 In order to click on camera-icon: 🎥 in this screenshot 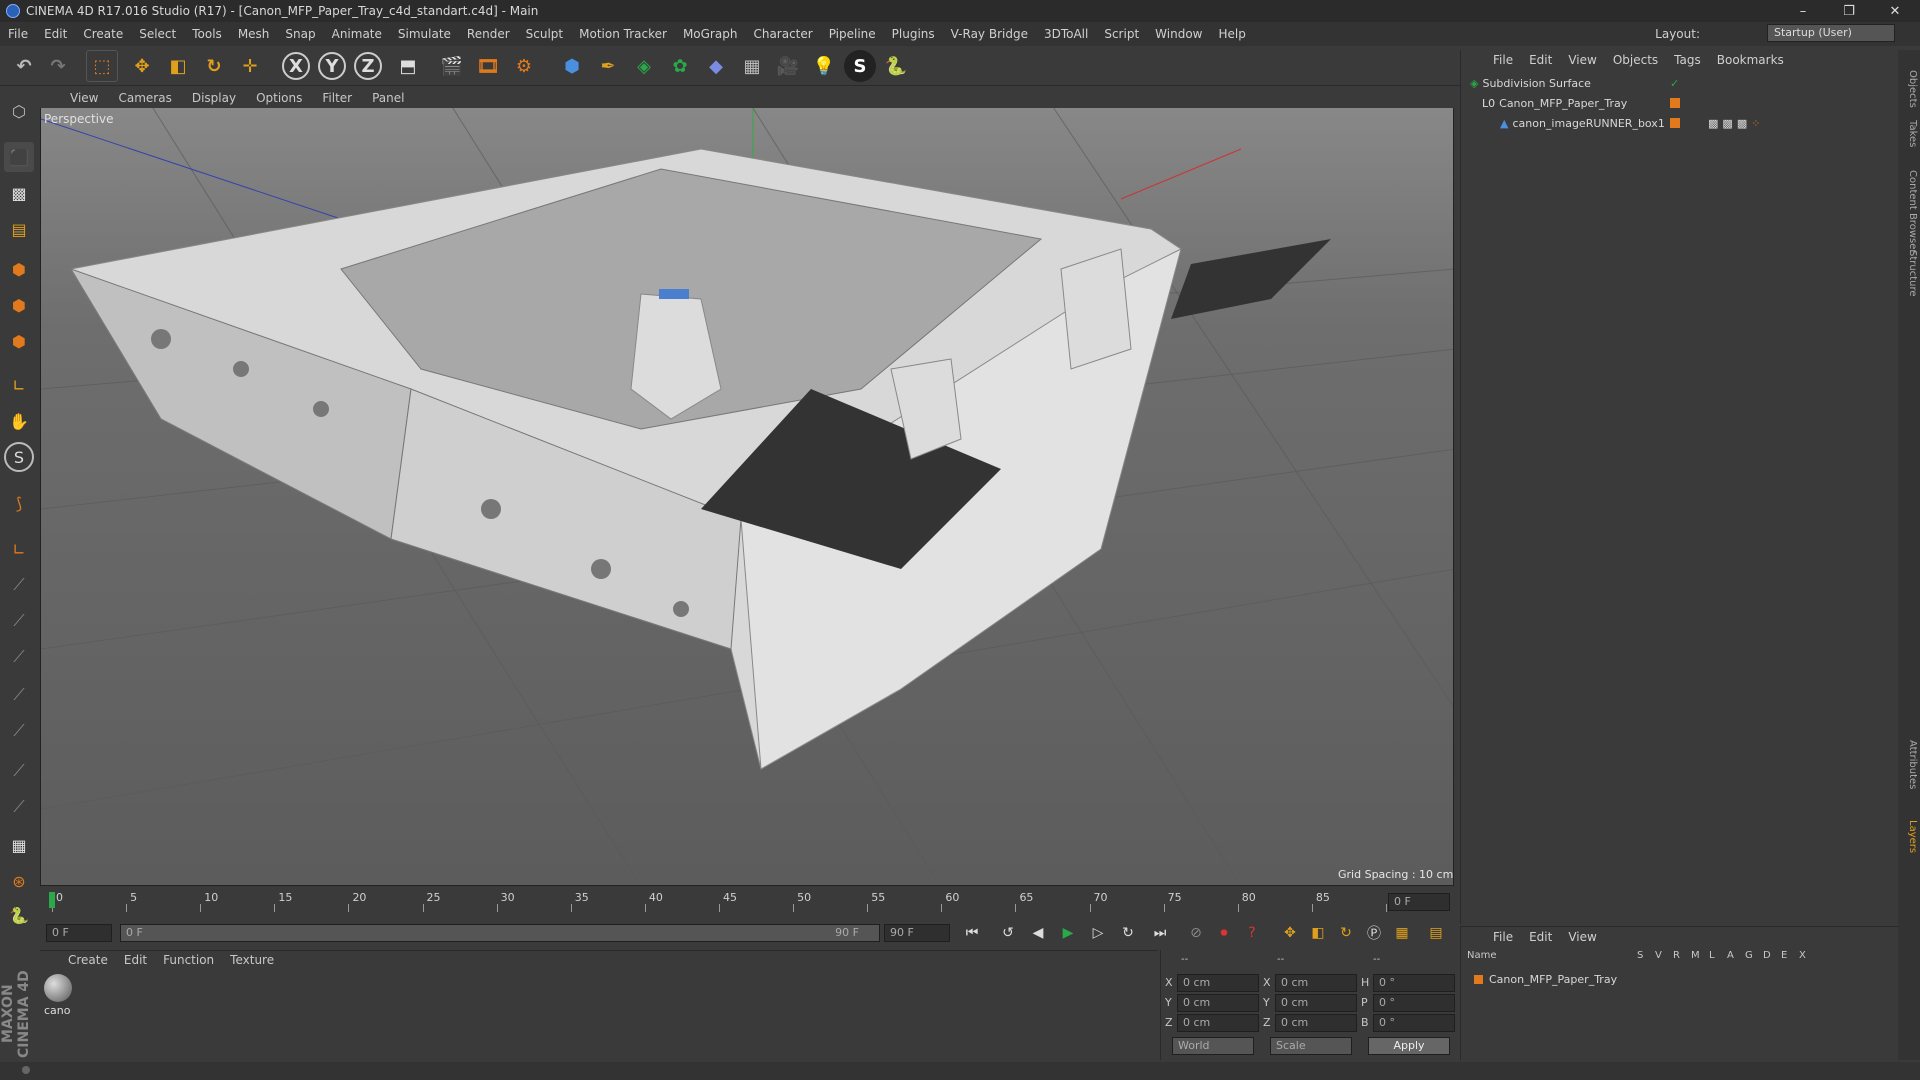, I will do `click(788, 66)`.